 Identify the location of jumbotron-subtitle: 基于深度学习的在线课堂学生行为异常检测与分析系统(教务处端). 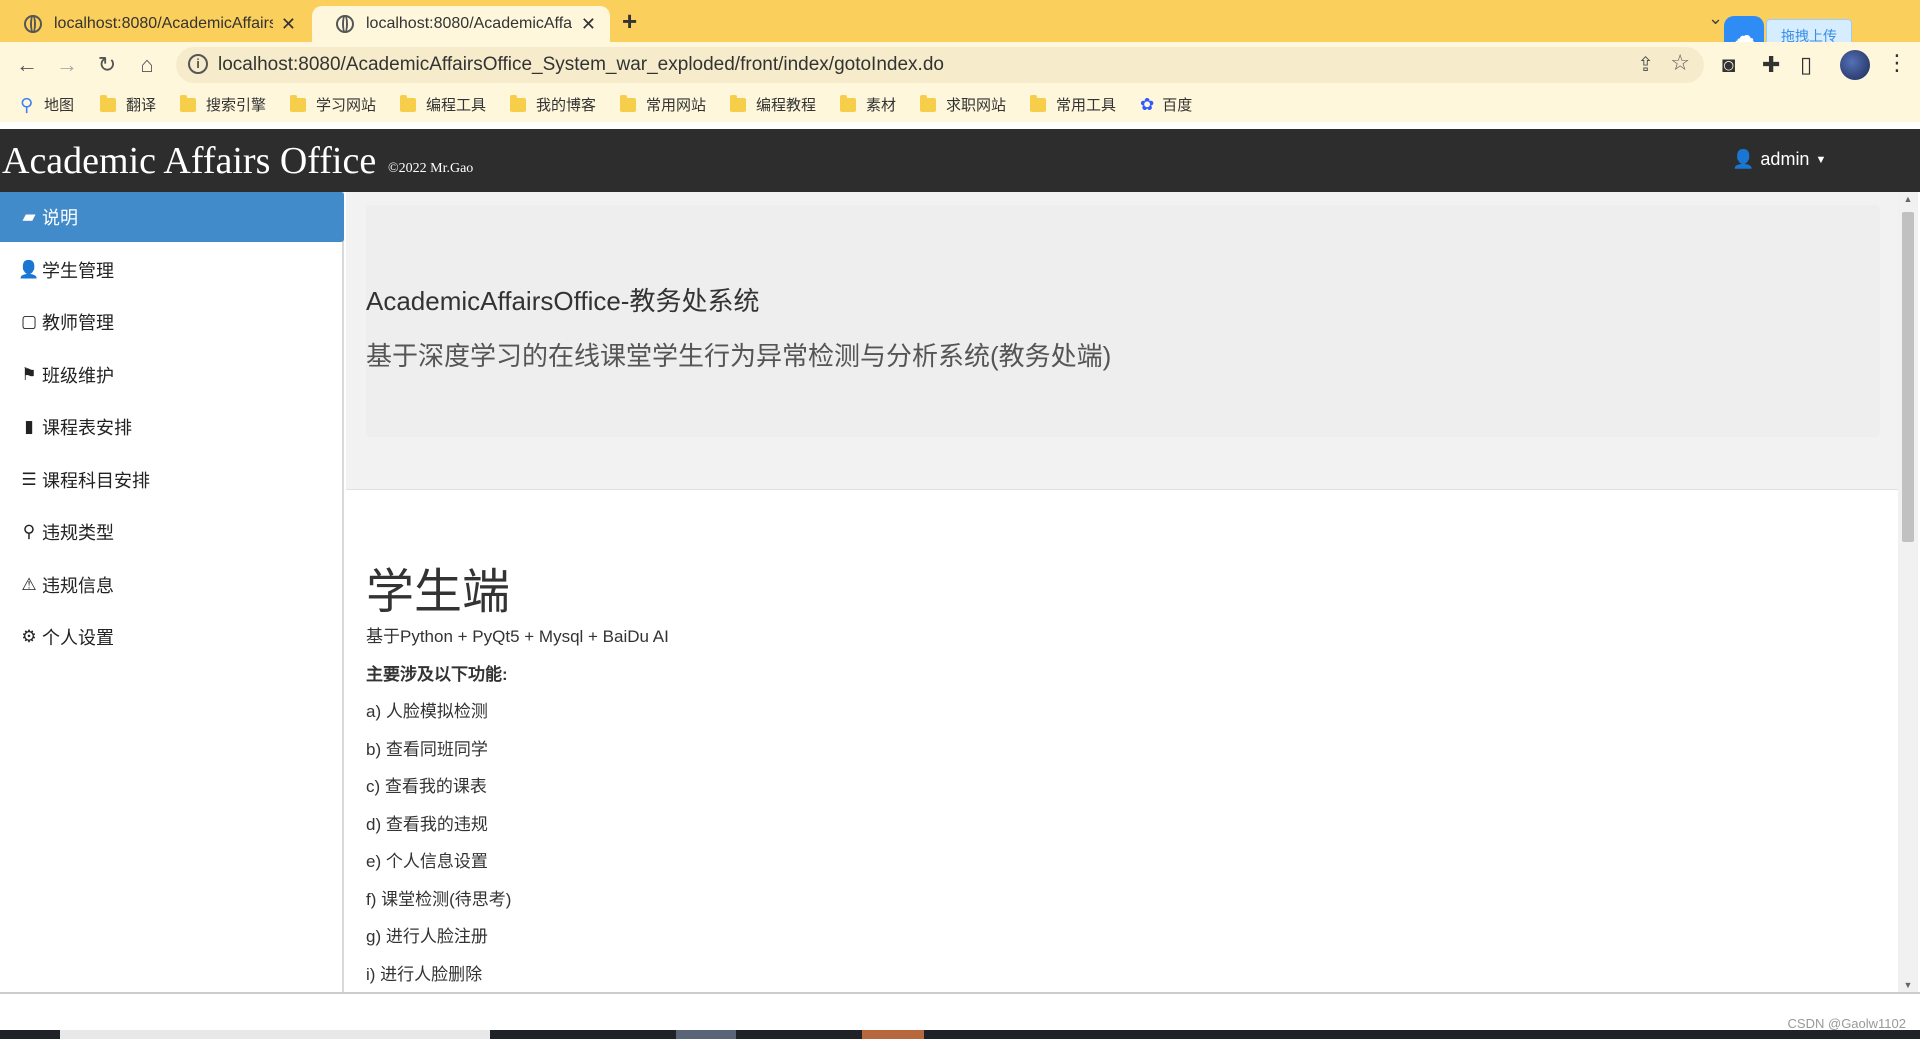
(739, 356).